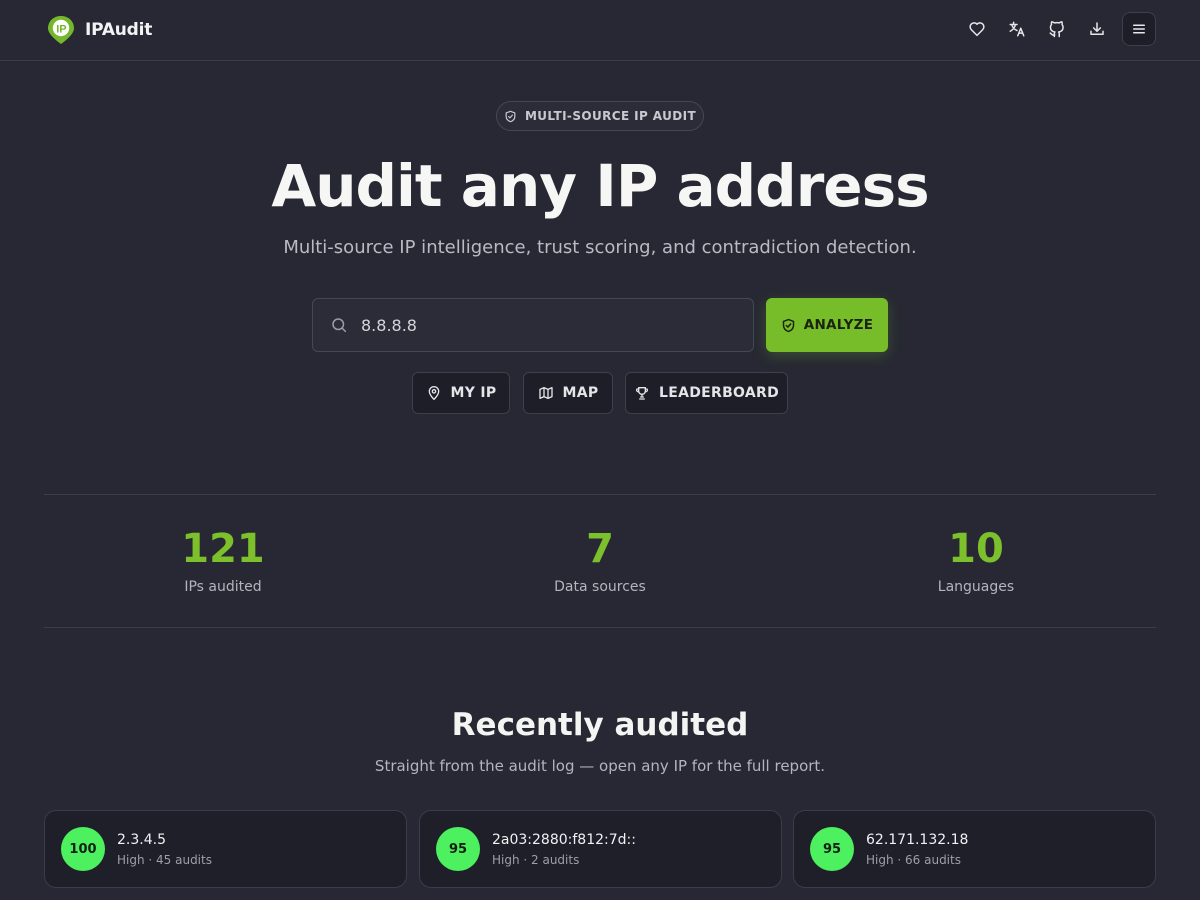 Image resolution: width=1200 pixels, height=900 pixels. I want to click on search-box, so click(533, 325).